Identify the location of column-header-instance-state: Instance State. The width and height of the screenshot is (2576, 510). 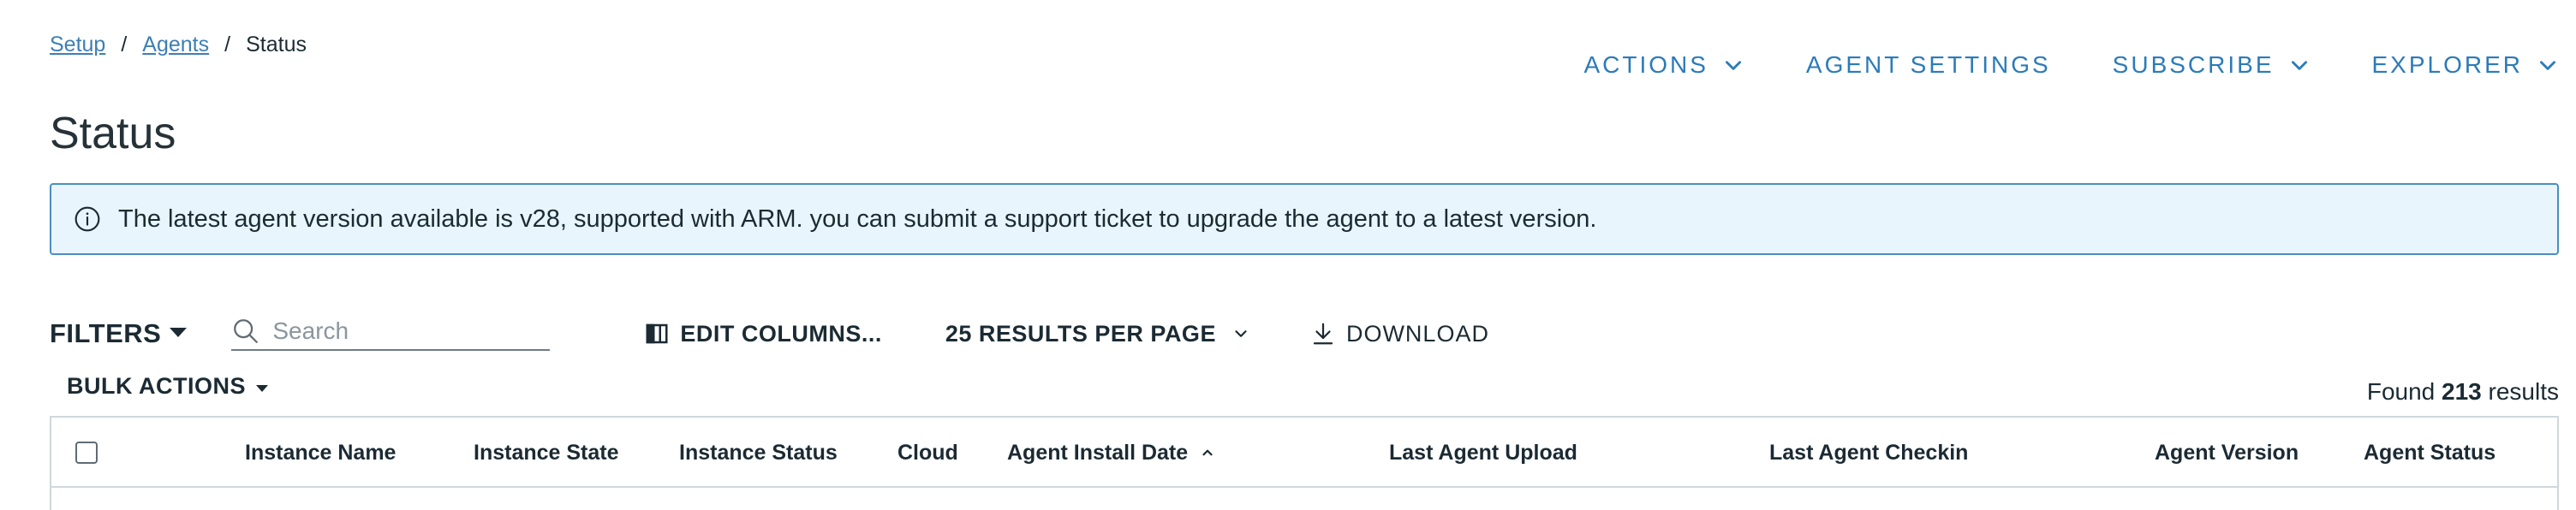
(547, 453).